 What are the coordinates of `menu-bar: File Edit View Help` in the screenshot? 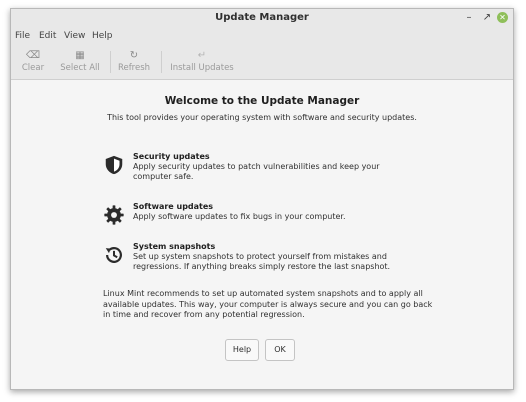 It's located at (262, 37).